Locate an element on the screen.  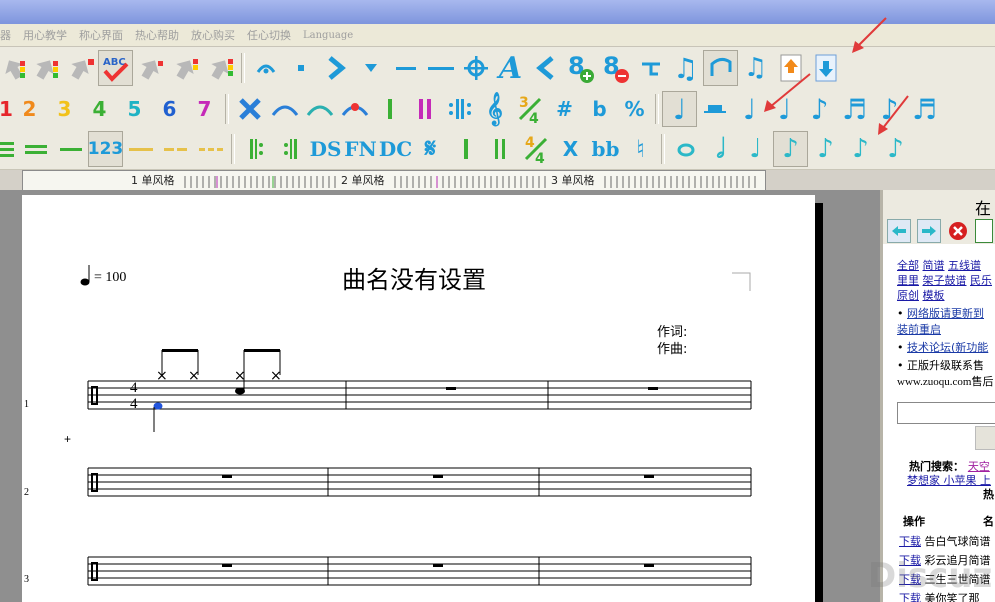
red-fermata-icon is located at coordinates (354, 109).